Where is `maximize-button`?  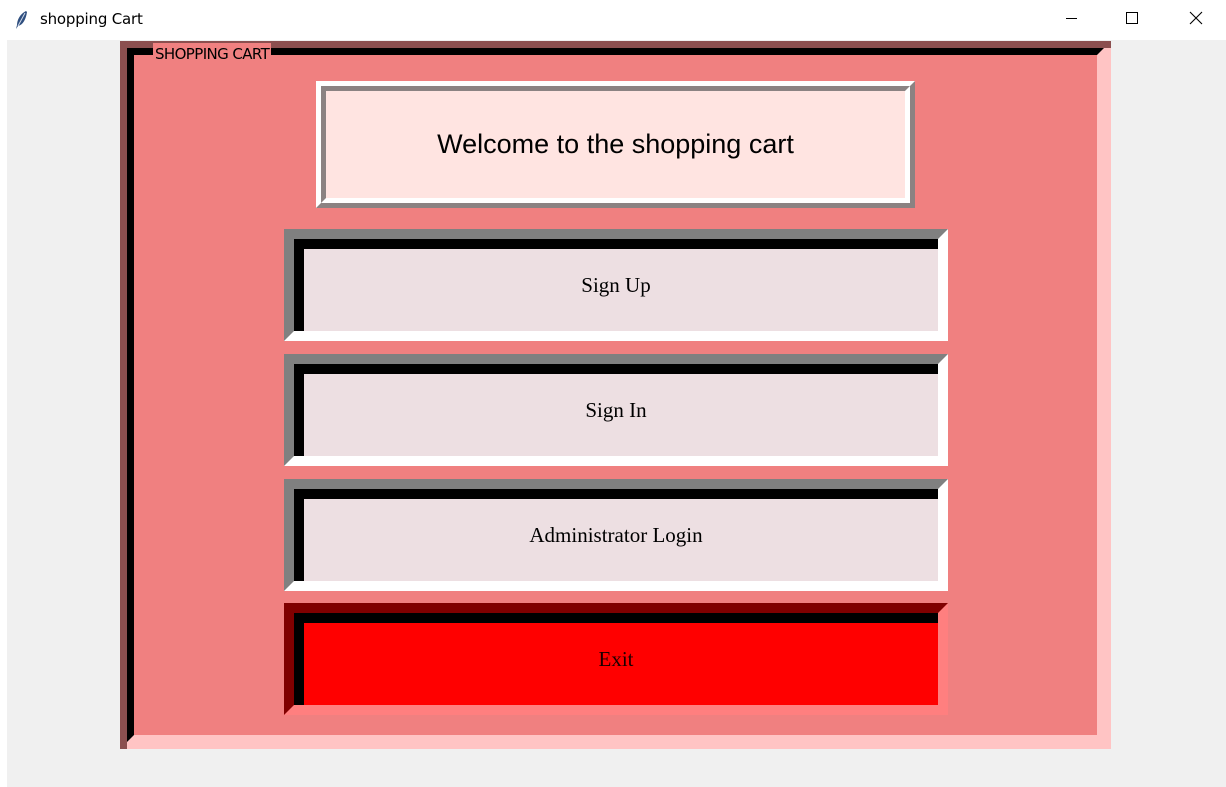
maximize-button is located at coordinates (1132, 20).